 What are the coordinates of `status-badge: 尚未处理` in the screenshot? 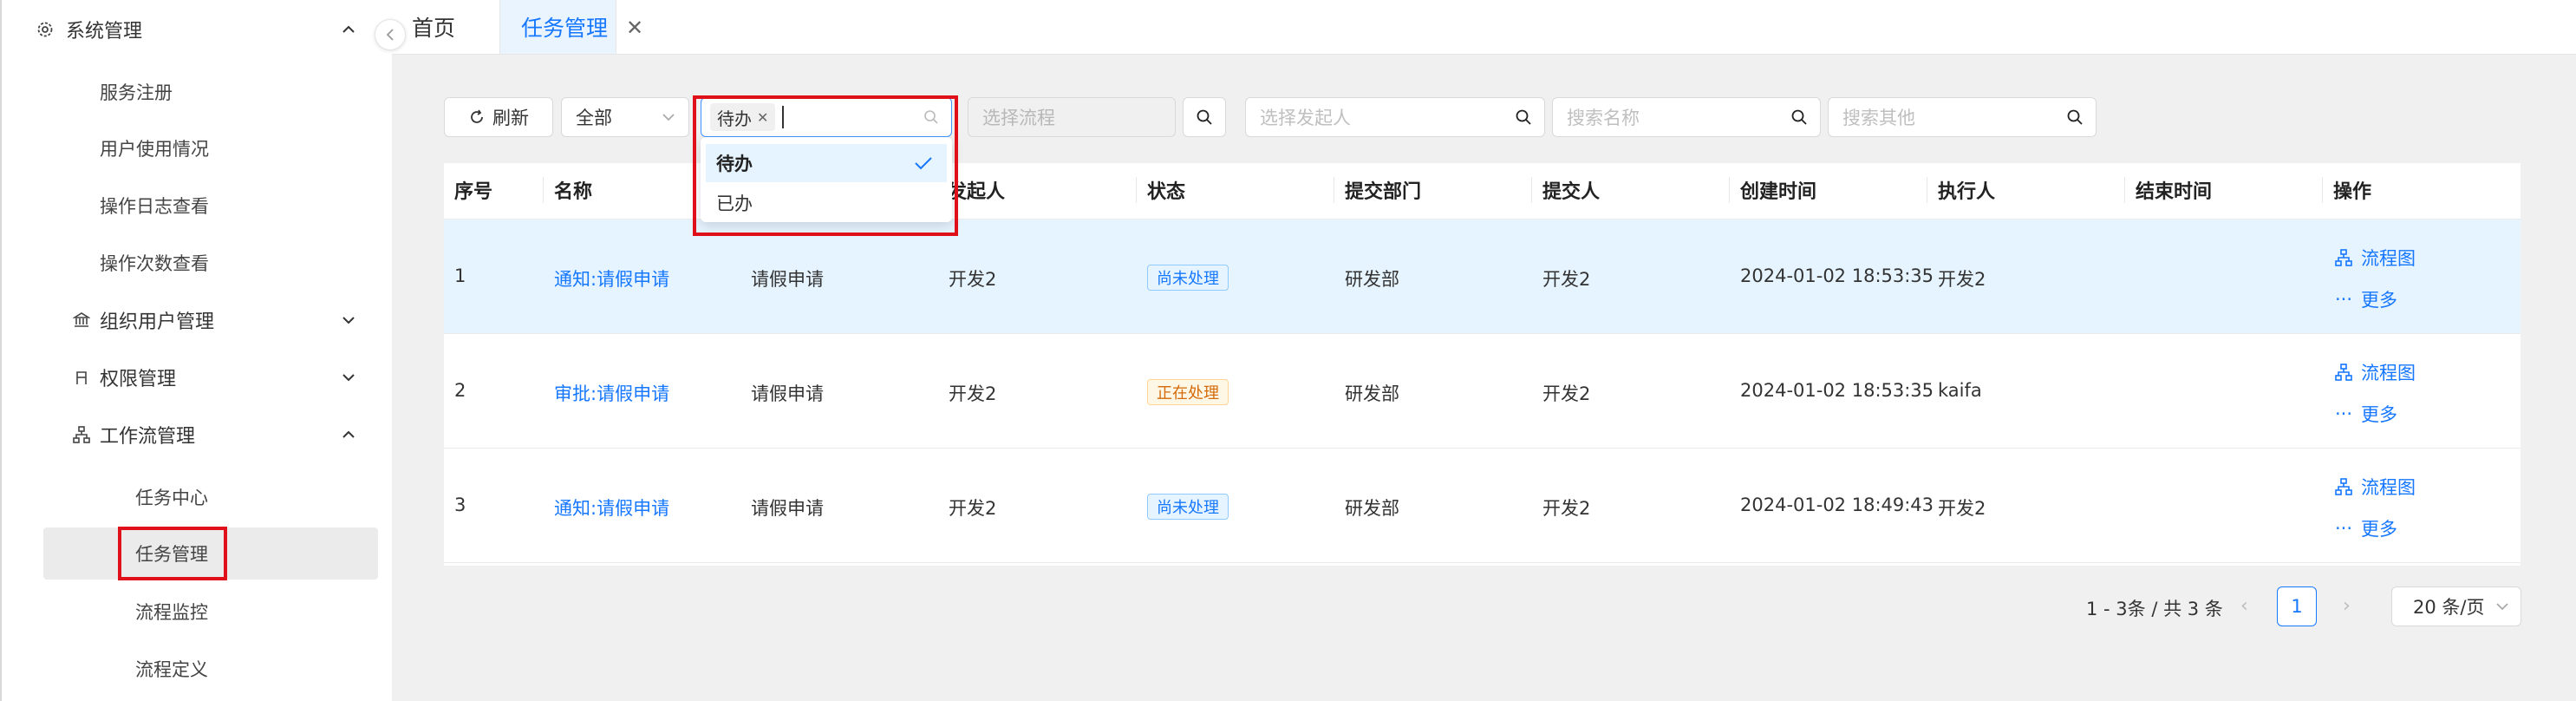 It's located at (1188, 507).